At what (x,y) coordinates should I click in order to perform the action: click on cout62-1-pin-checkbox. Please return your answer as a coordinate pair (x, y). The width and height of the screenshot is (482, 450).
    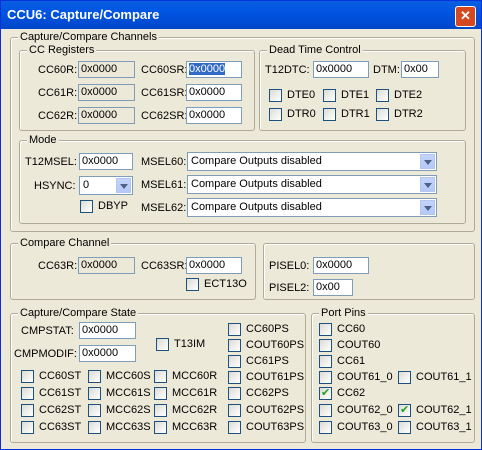
    Looking at the image, I should click on (404, 410).